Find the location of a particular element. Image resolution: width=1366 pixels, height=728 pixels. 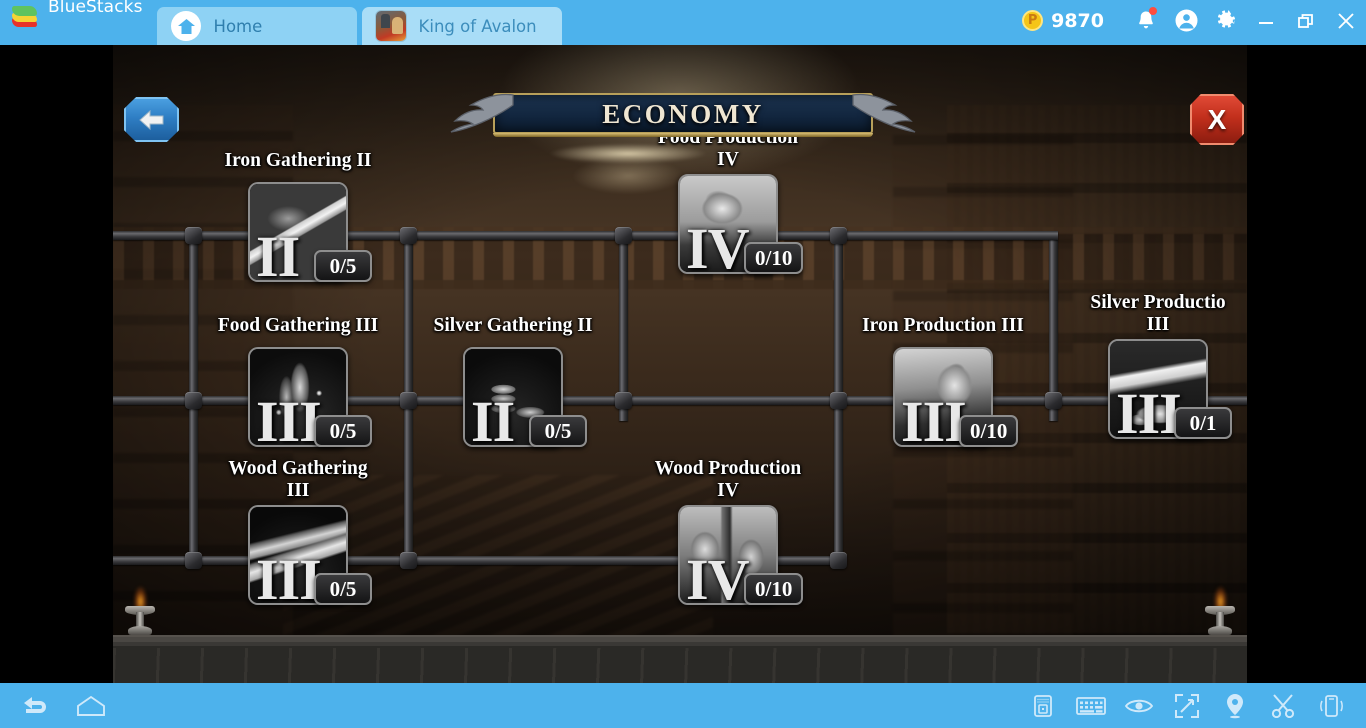

brand: BlueStacks is located at coordinates (78, 22).